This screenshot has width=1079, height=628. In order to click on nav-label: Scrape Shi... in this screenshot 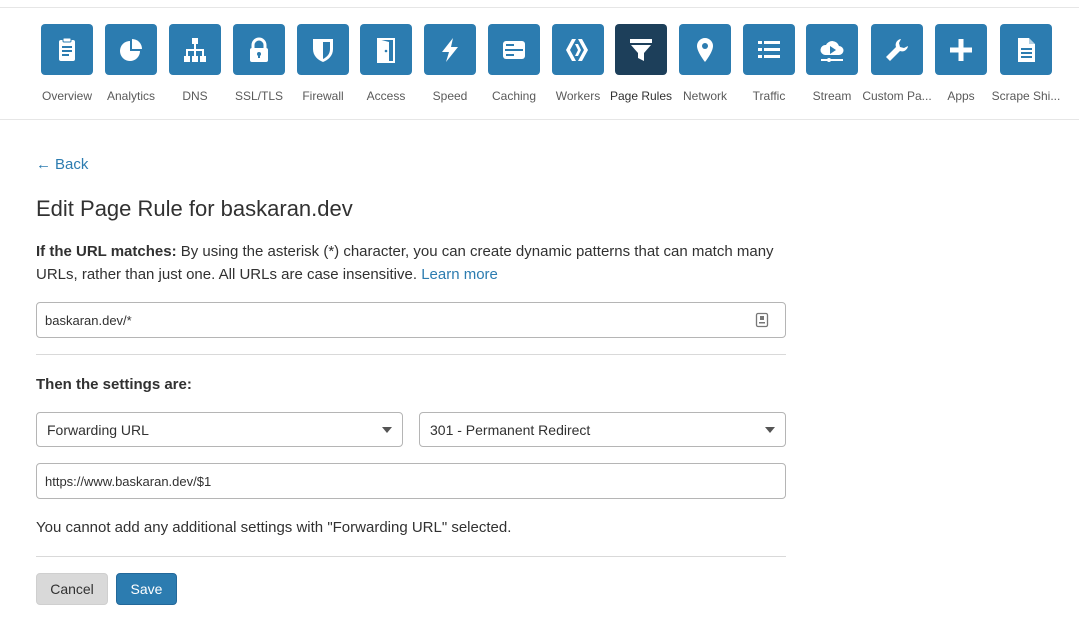, I will do `click(1026, 96)`.